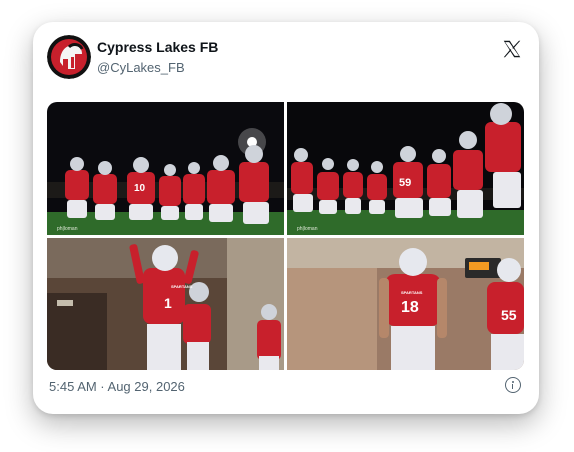 This screenshot has height=452, width=574. I want to click on x-logo-icon, so click(512, 49).